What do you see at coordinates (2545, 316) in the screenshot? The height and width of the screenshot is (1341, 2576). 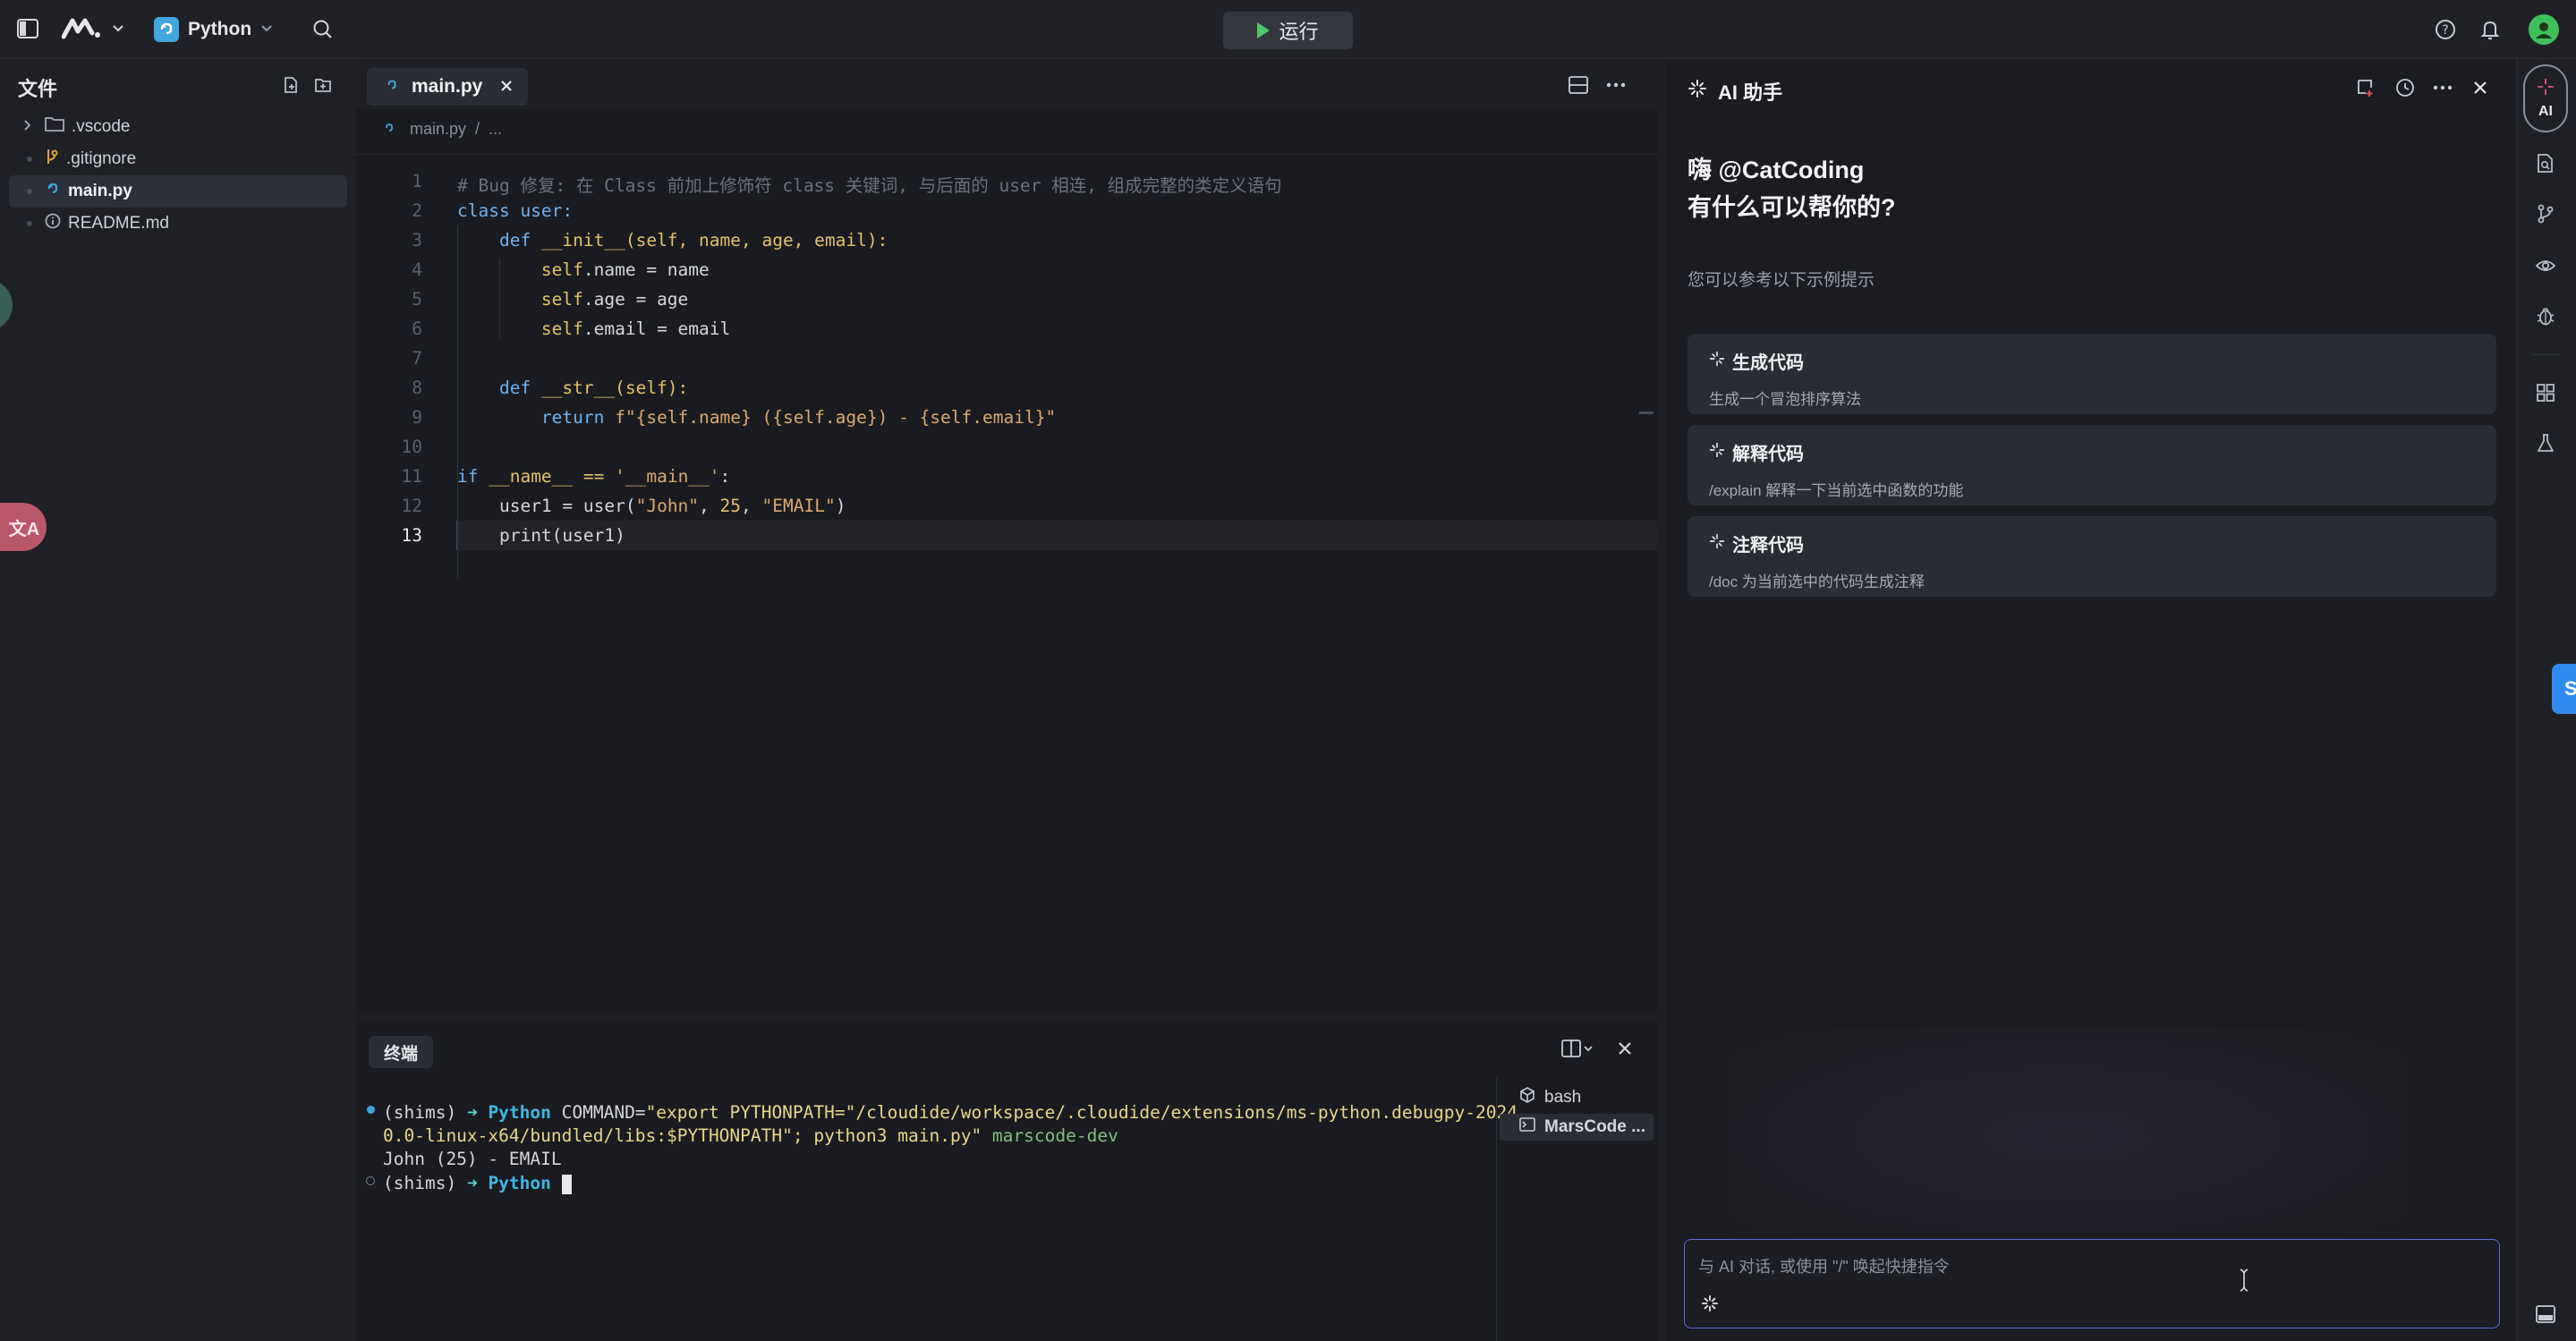 I see `debug-icon` at bounding box center [2545, 316].